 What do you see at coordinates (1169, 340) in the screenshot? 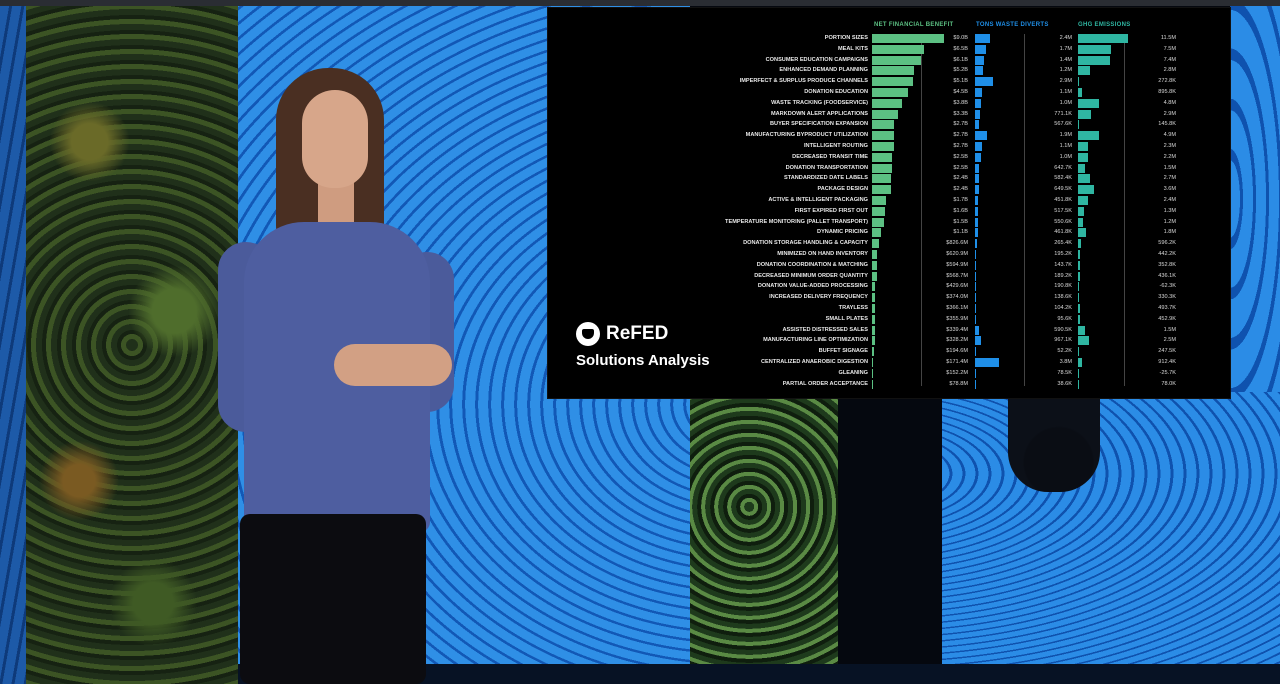
I see `ghg-value: 2.5M` at bounding box center [1169, 340].